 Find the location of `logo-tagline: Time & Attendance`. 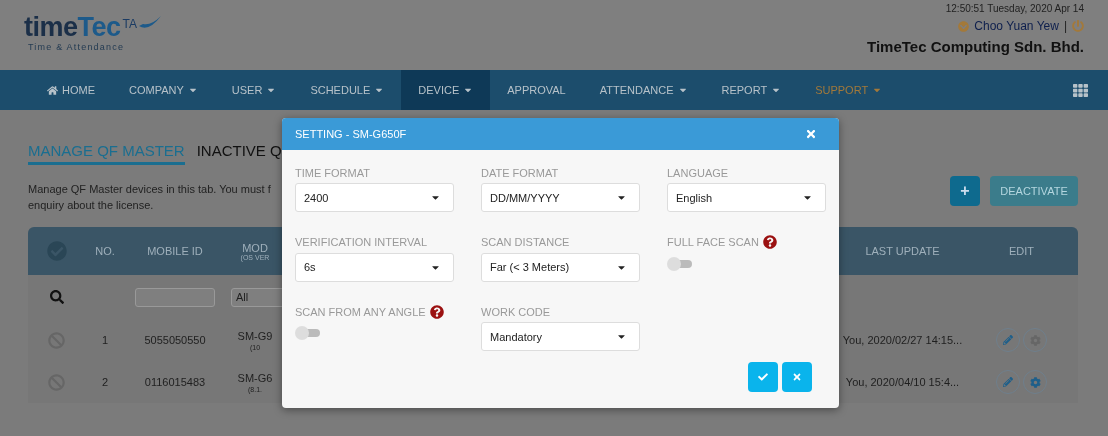

logo-tagline: Time & Attendance is located at coordinates (77, 47).